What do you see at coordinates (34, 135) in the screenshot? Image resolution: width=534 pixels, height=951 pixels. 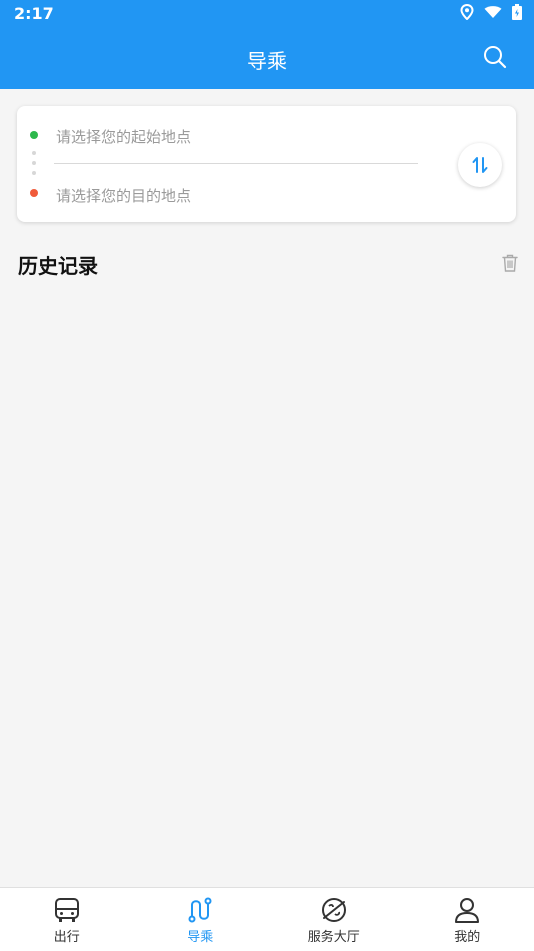 I see `start-dot-icon` at bounding box center [34, 135].